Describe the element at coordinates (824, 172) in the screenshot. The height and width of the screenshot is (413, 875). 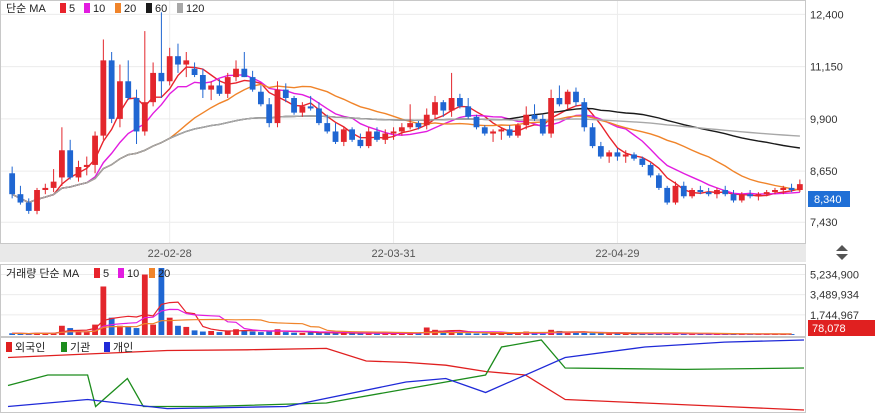
I see `price-tick-label: 8,650` at that location.